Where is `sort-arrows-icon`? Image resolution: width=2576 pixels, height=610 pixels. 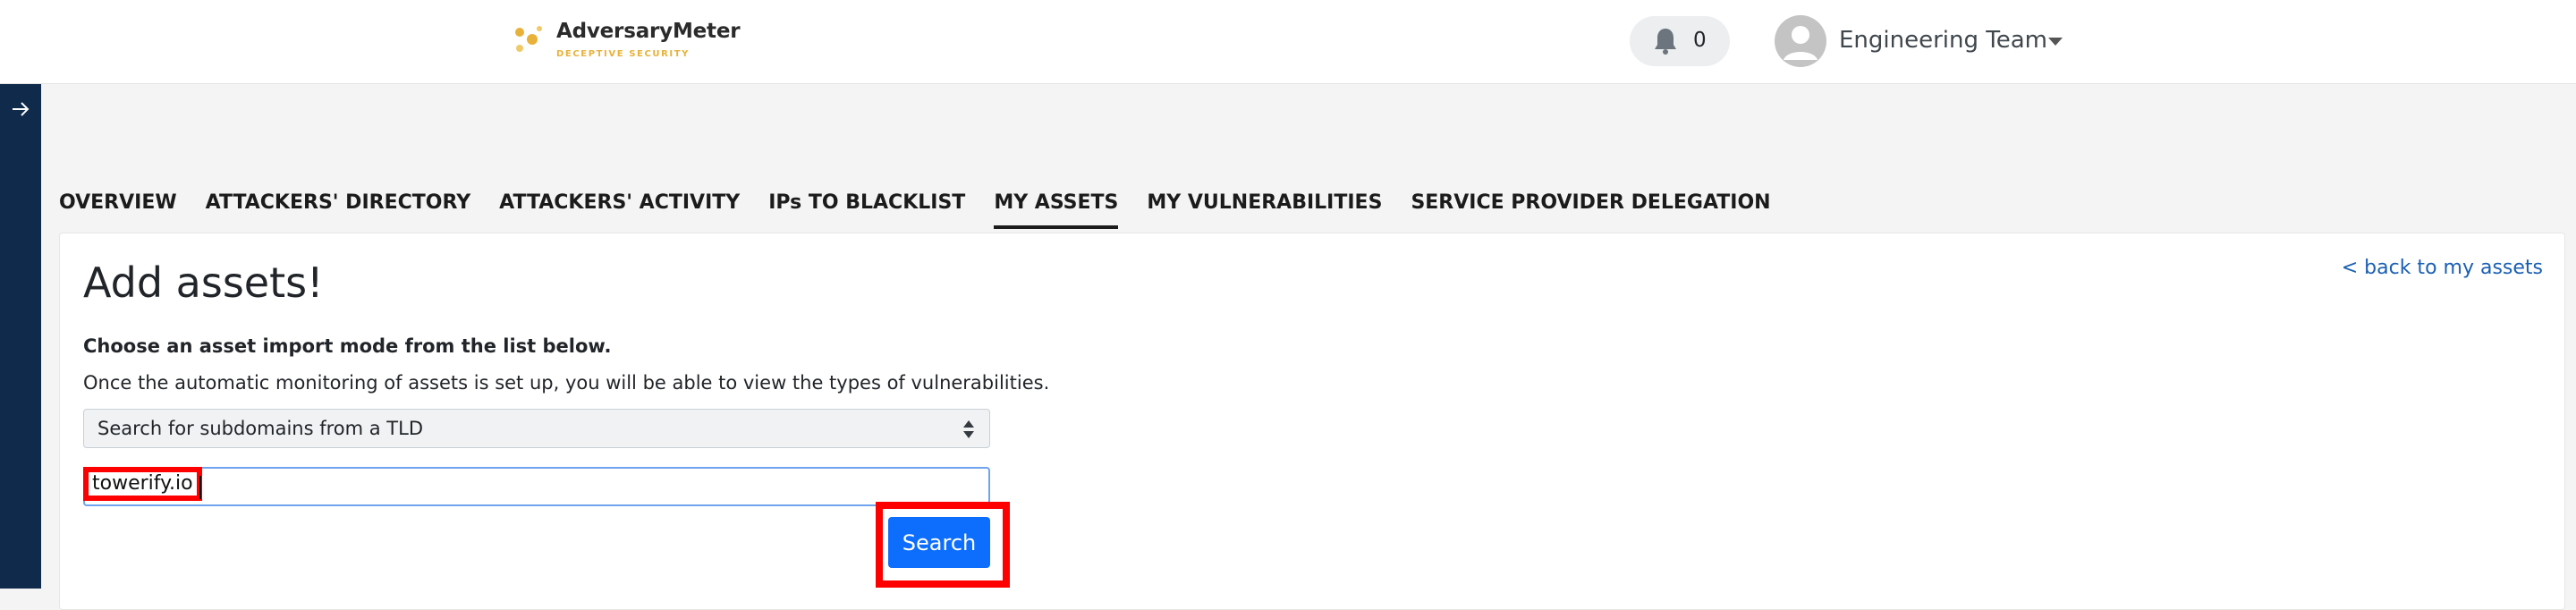
sort-arrows-icon is located at coordinates (968, 429).